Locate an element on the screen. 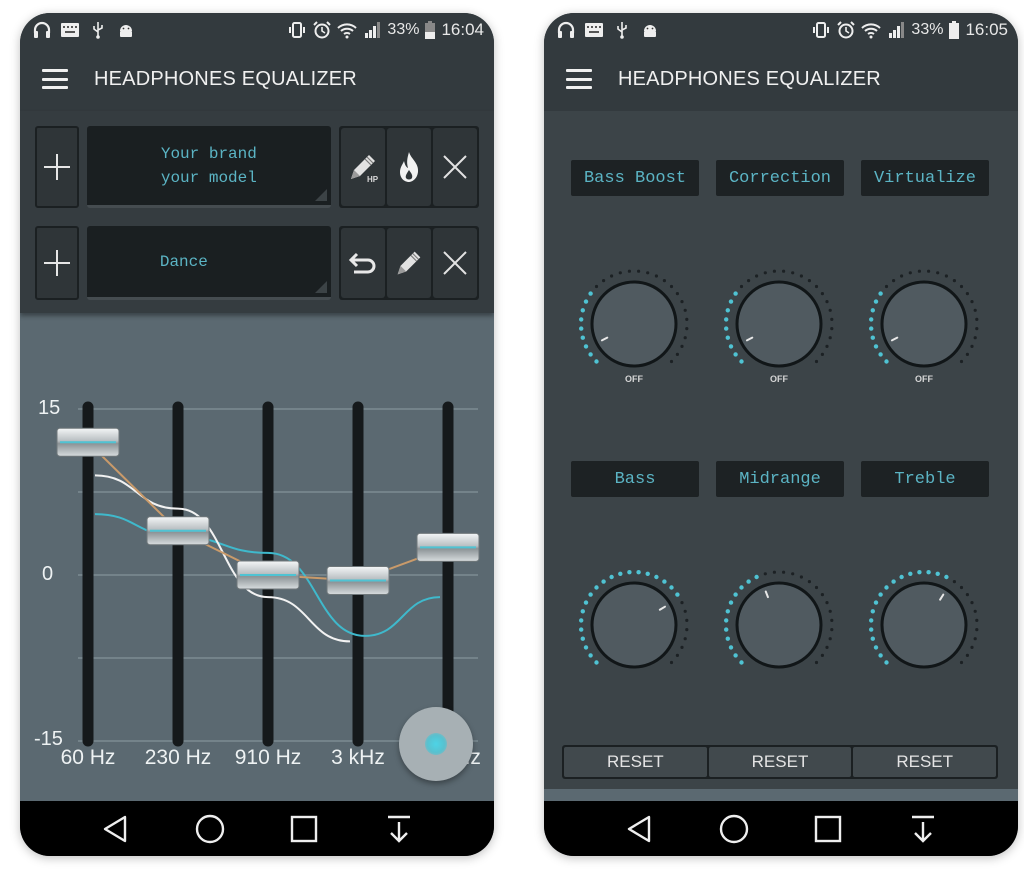 The image size is (1024, 869). treble-knob is located at coordinates (924, 627).